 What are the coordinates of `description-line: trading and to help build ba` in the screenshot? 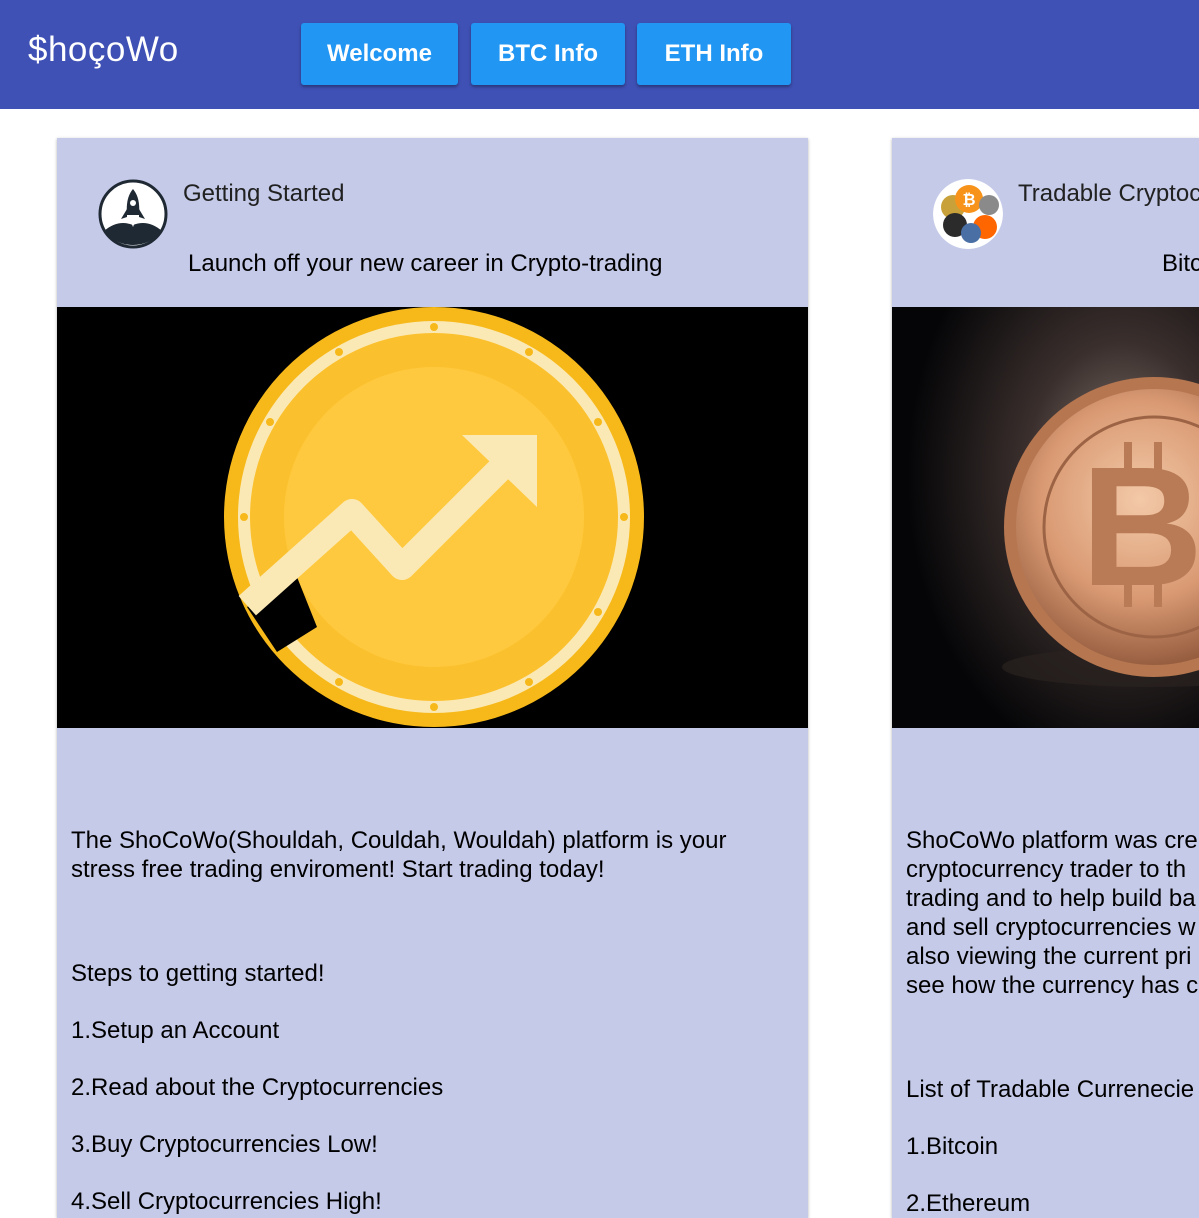 It's located at (1051, 898).